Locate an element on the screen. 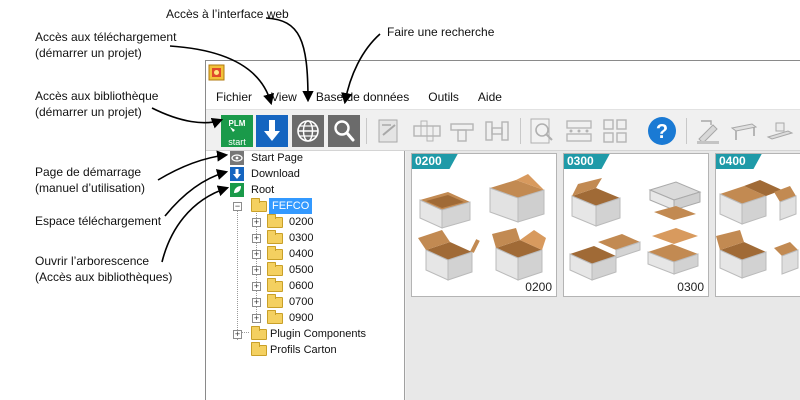  layout-icon is located at coordinates (579, 131).